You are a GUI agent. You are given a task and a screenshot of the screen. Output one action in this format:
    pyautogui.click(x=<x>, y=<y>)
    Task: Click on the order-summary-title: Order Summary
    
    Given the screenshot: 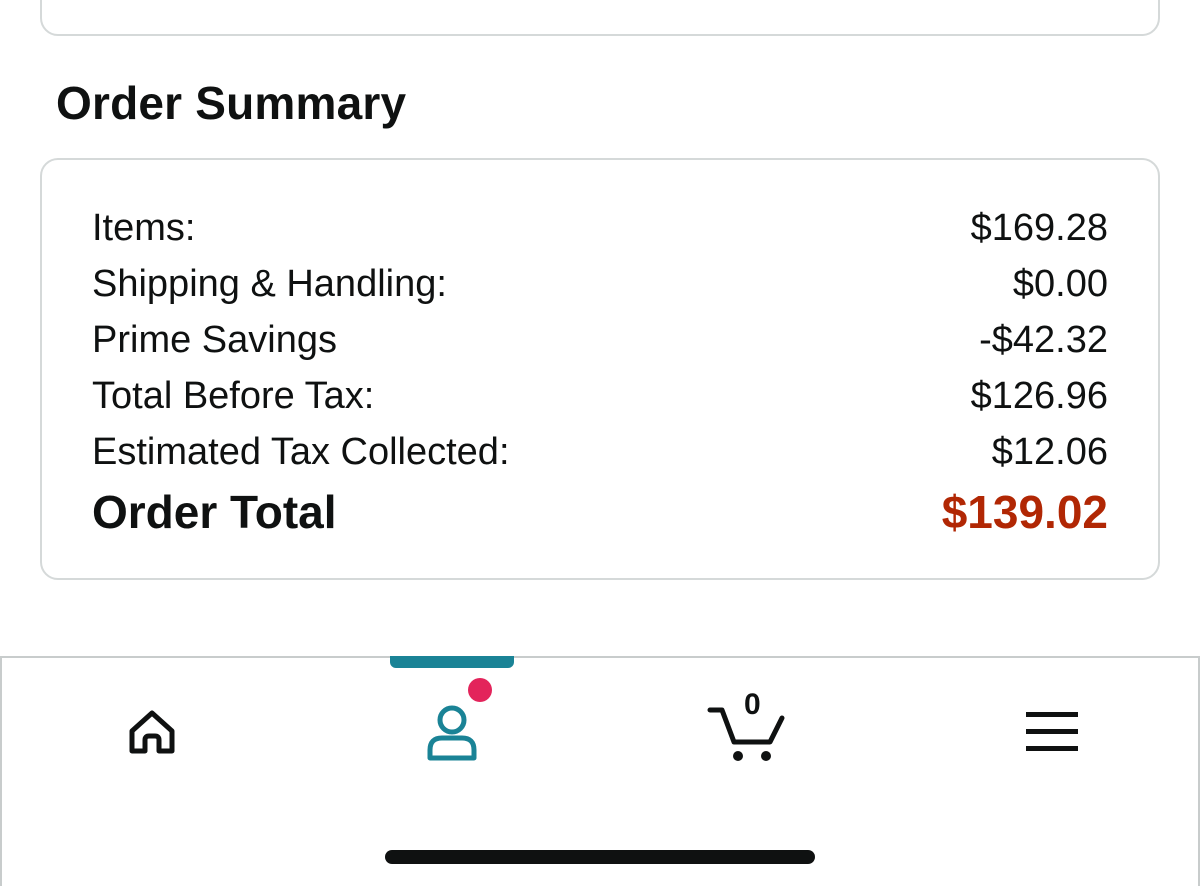 What is the action you would take?
    pyautogui.click(x=231, y=103)
    